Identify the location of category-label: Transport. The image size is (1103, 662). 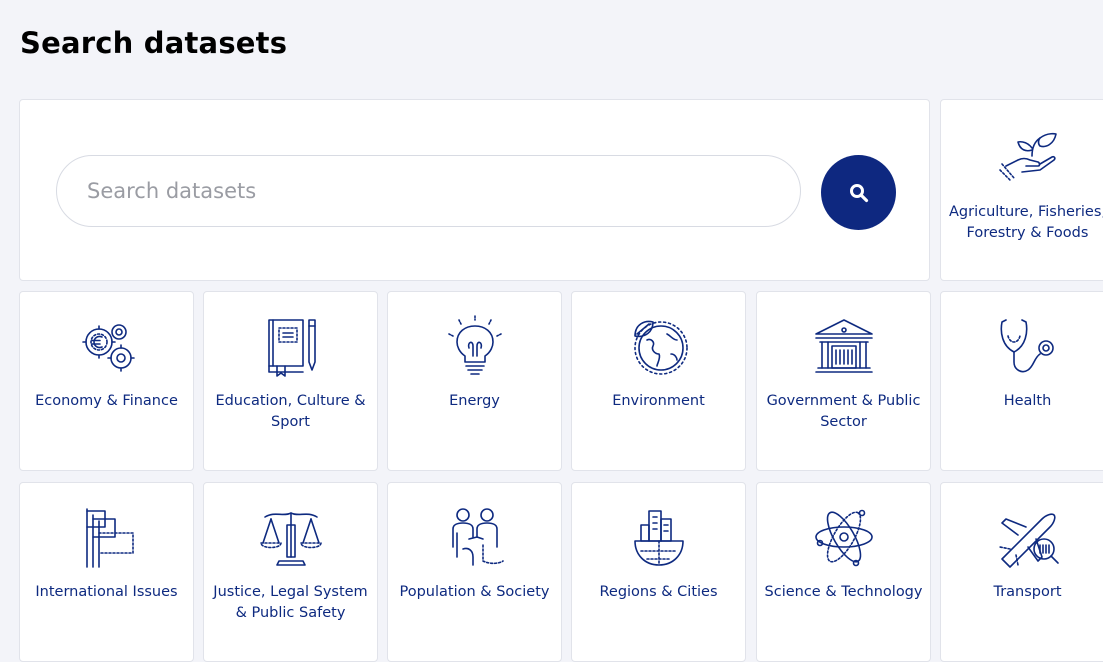
(1027, 592).